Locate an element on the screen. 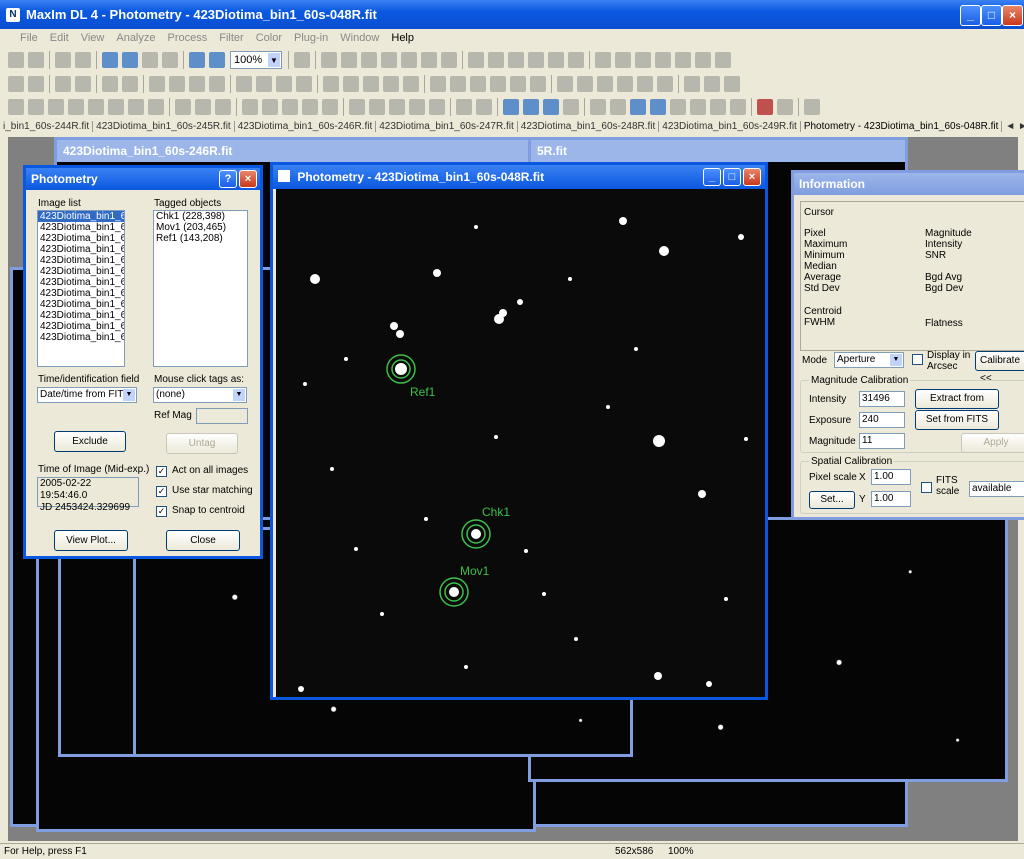 The image size is (1024, 859). untag-button: Untag is located at coordinates (202, 443).